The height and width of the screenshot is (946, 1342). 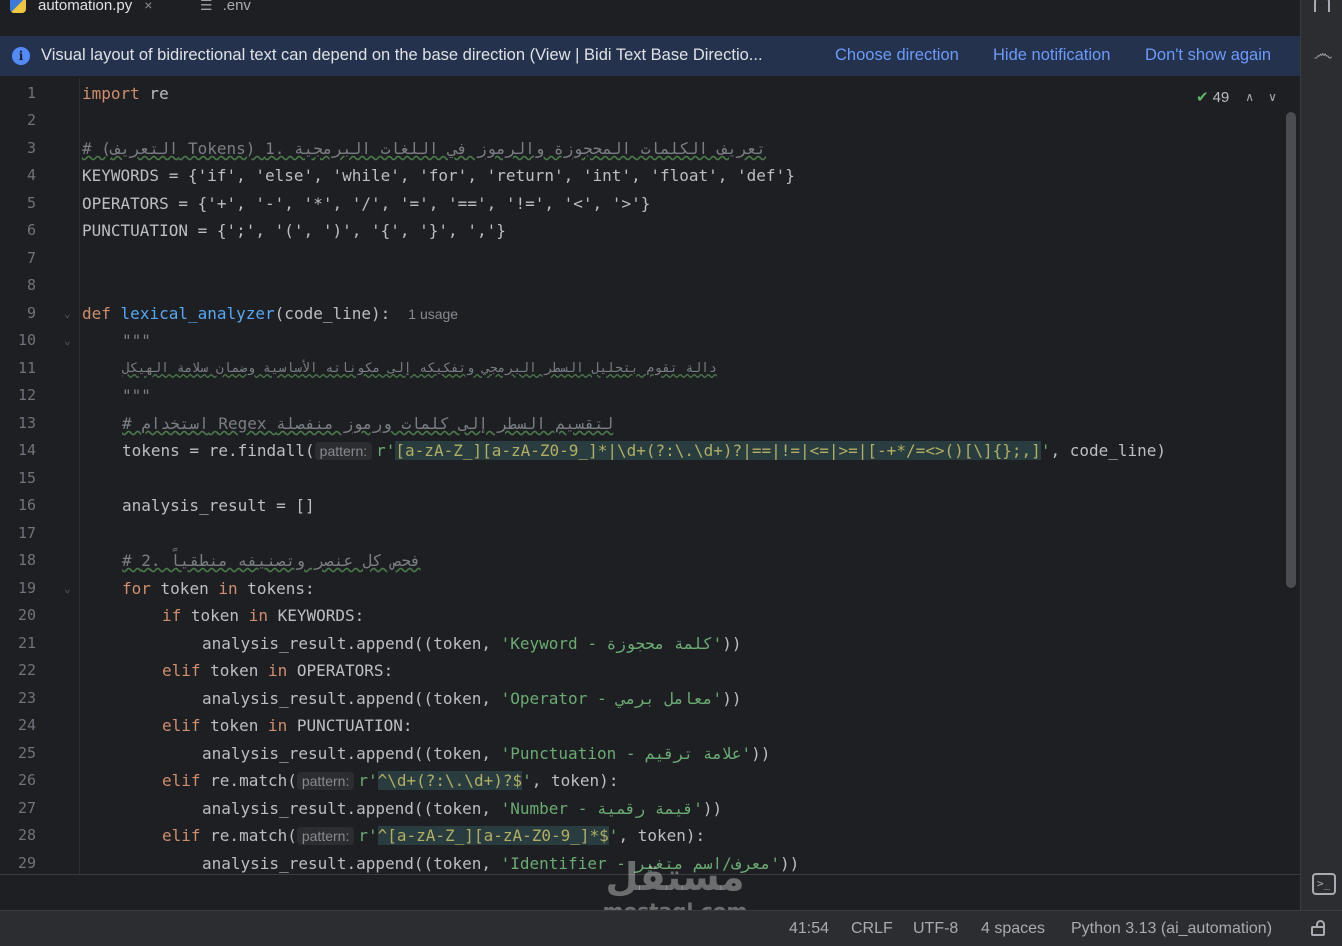 I want to click on code-line: 7, so click(x=31, y=258).